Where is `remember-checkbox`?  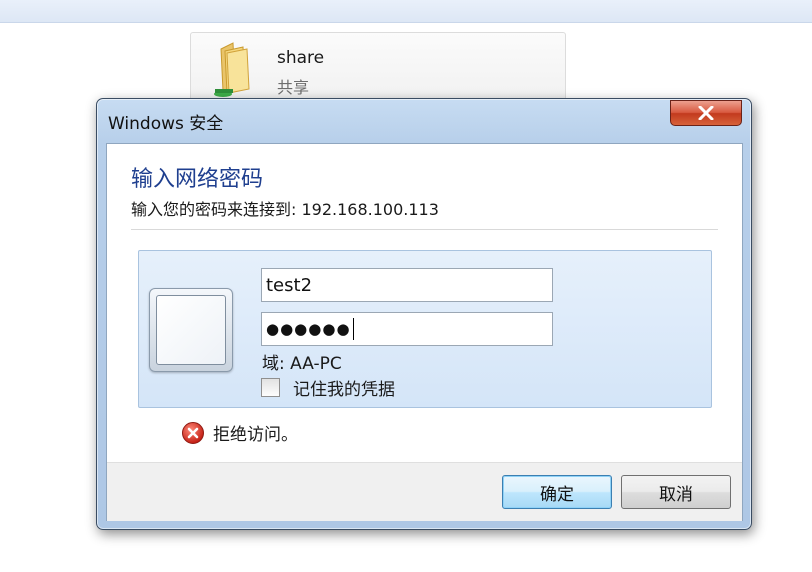
remember-checkbox is located at coordinates (270, 387).